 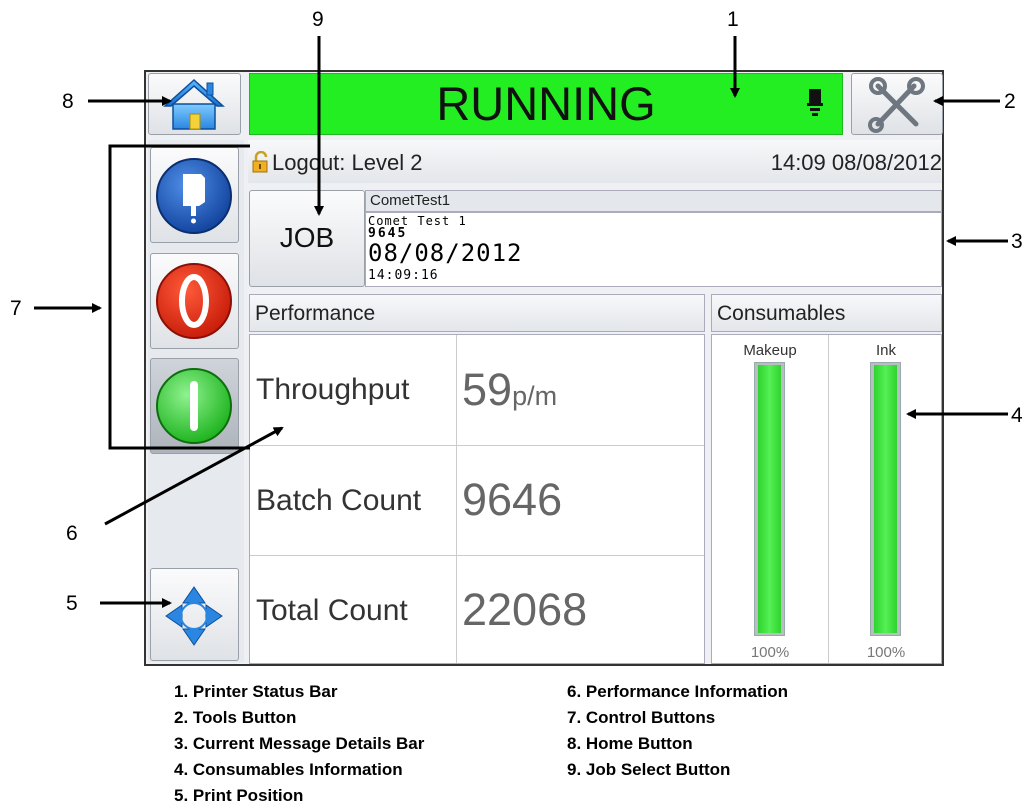 I want to click on callout-1: 1, so click(x=733, y=19).